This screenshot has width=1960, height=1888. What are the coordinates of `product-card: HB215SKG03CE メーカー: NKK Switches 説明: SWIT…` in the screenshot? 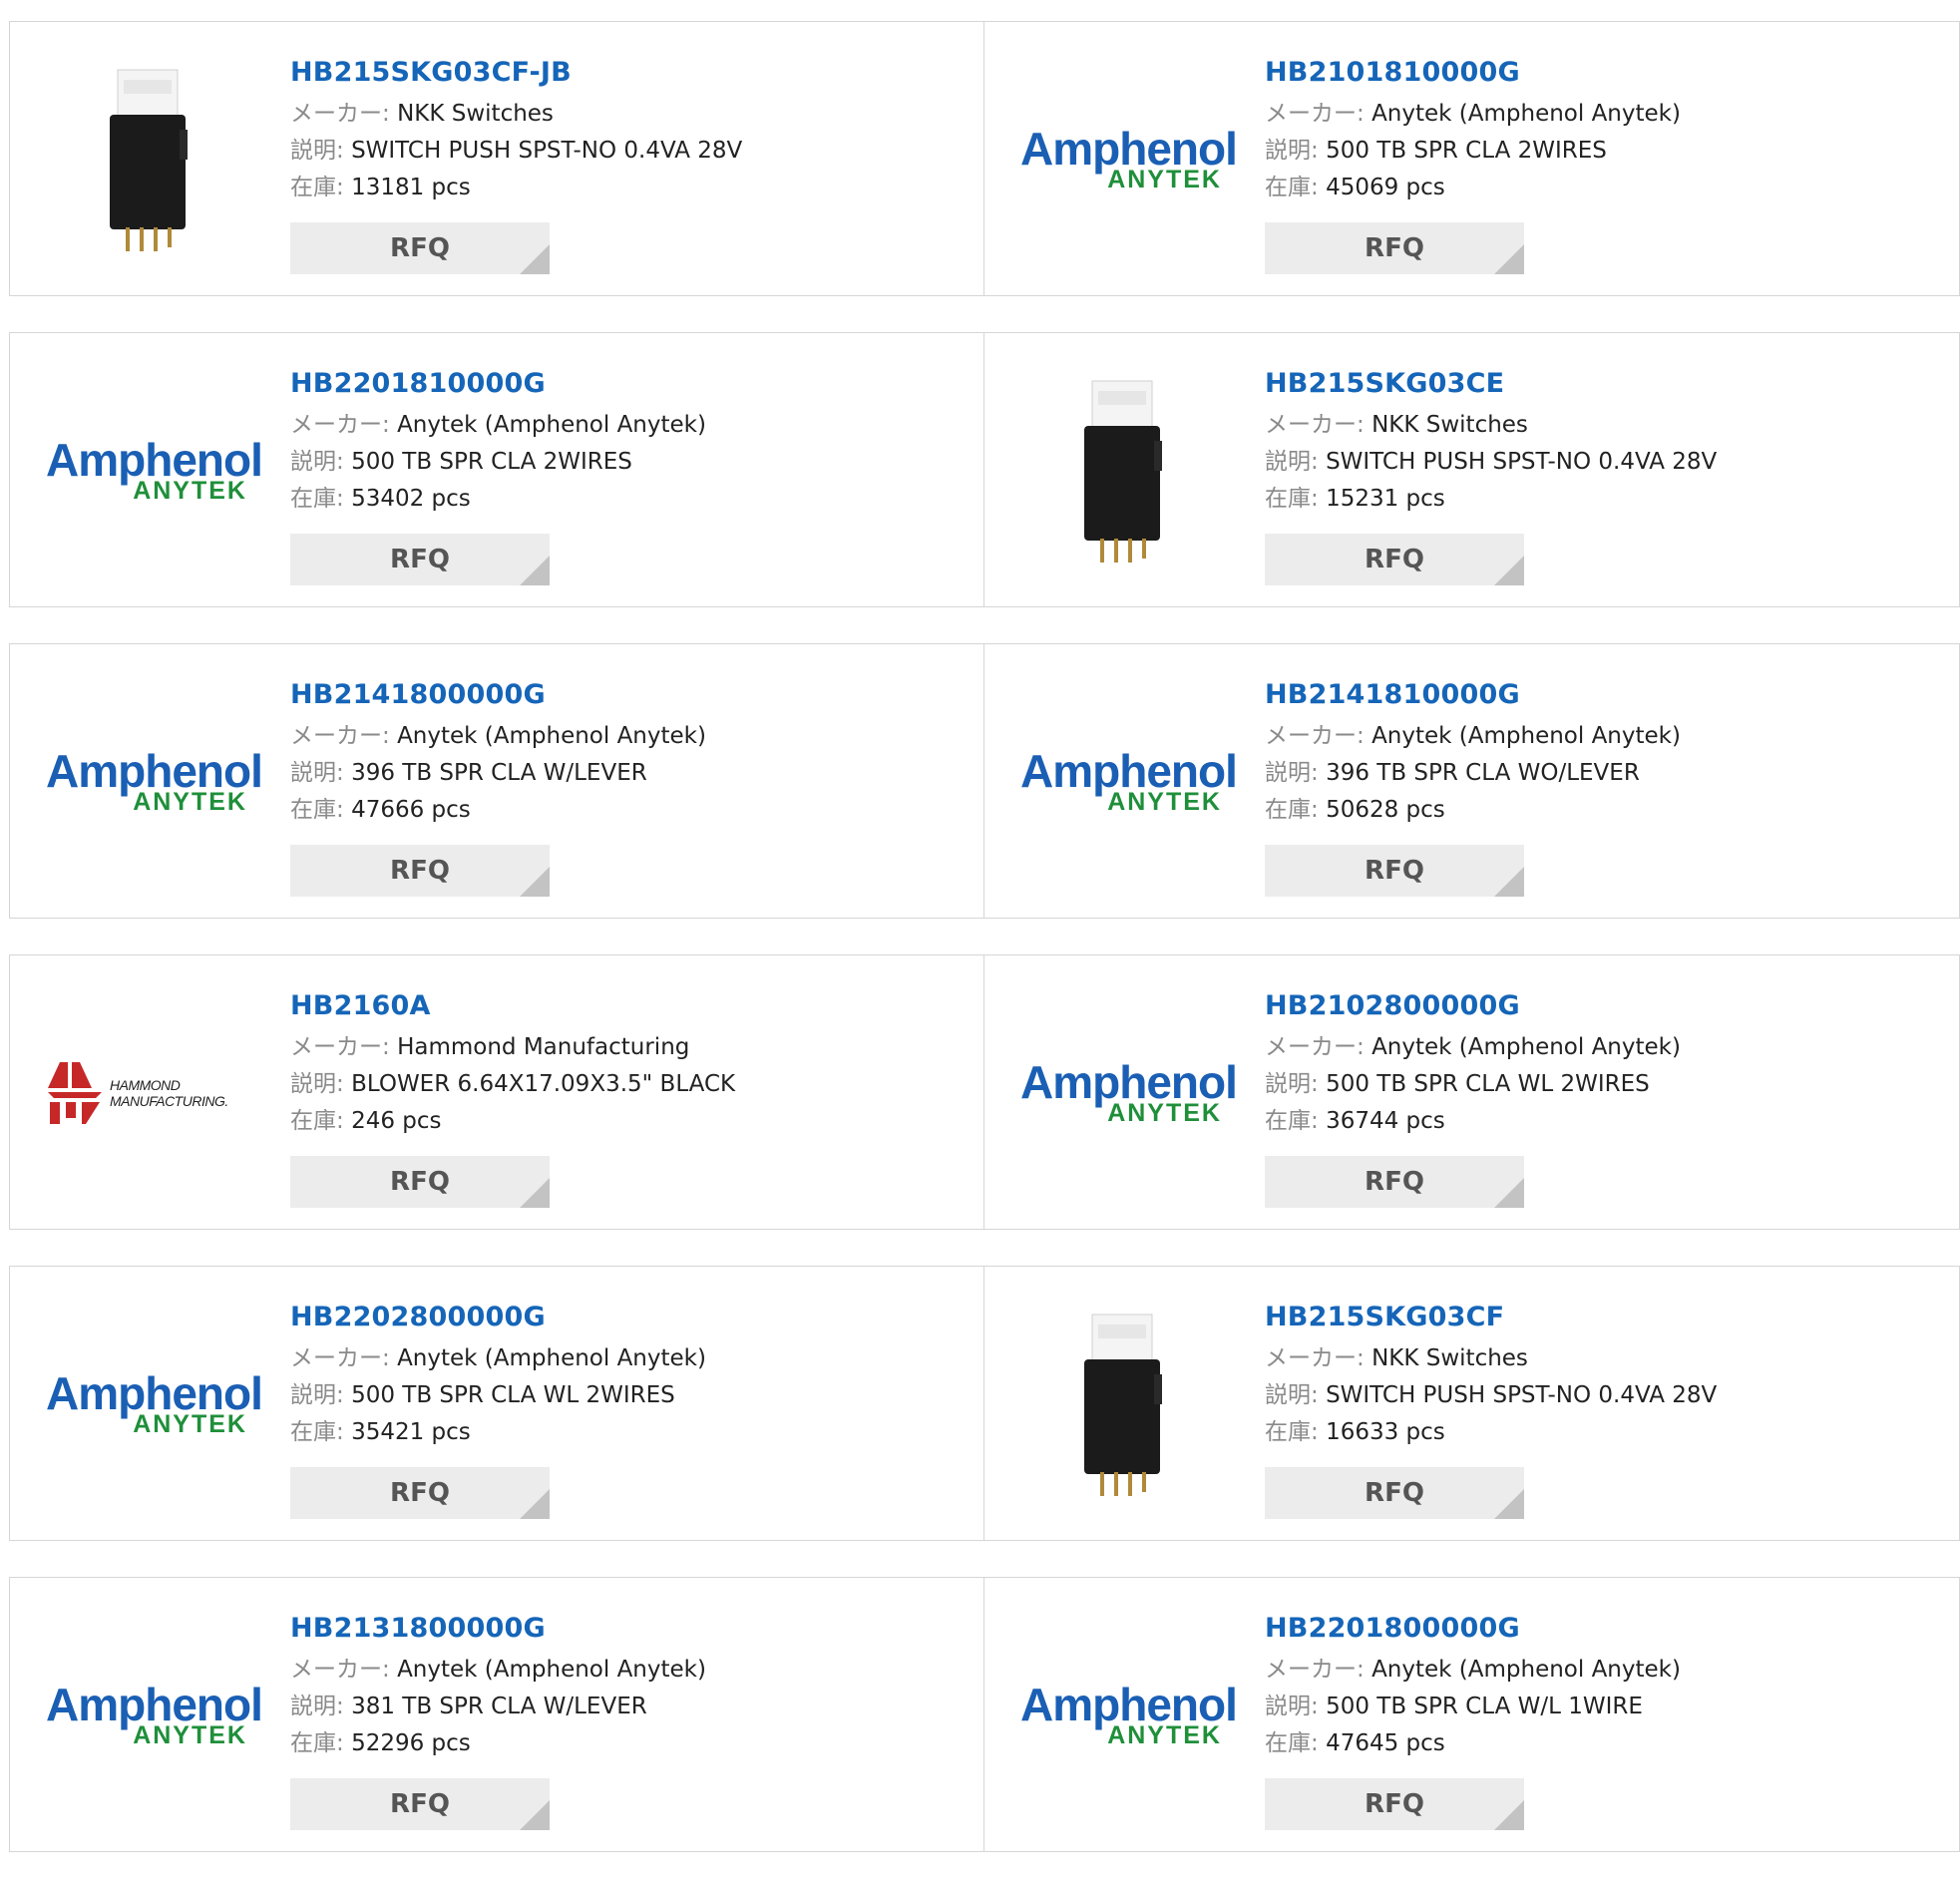 It's located at (1472, 469).